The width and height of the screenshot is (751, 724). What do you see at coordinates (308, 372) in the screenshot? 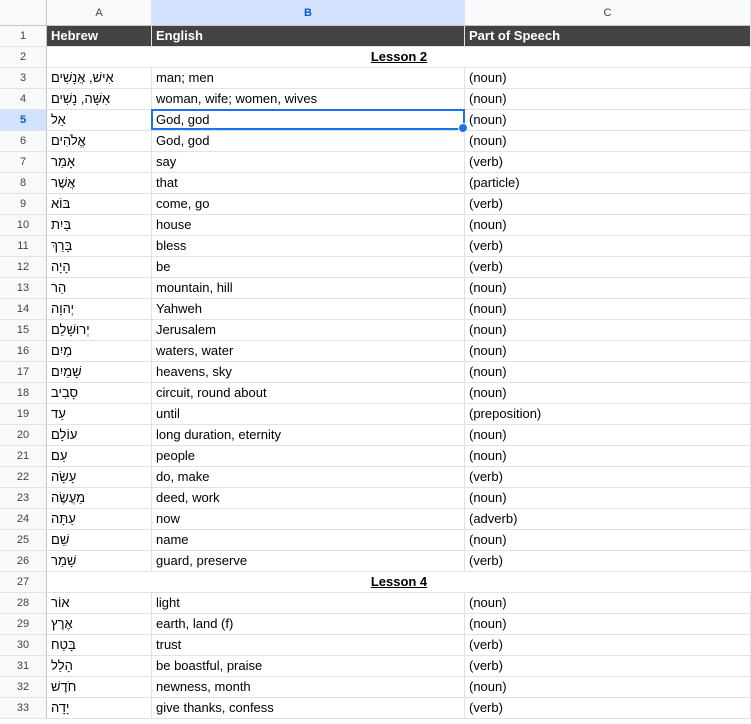
I see `english-cell: heavens, sky` at bounding box center [308, 372].